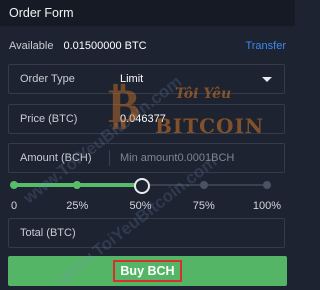 This screenshot has height=290, width=320. What do you see at coordinates (147, 46) in the screenshot?
I see `available-balance-row: Available 0.01500000 BTC Transfer` at bounding box center [147, 46].